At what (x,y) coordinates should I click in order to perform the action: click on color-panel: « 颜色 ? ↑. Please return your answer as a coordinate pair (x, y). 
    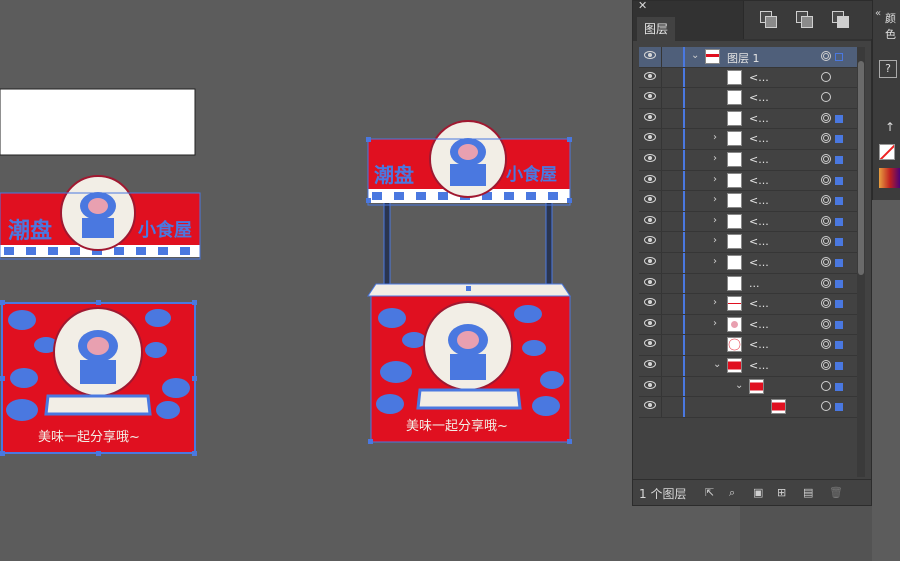
    Looking at the image, I should click on (886, 100).